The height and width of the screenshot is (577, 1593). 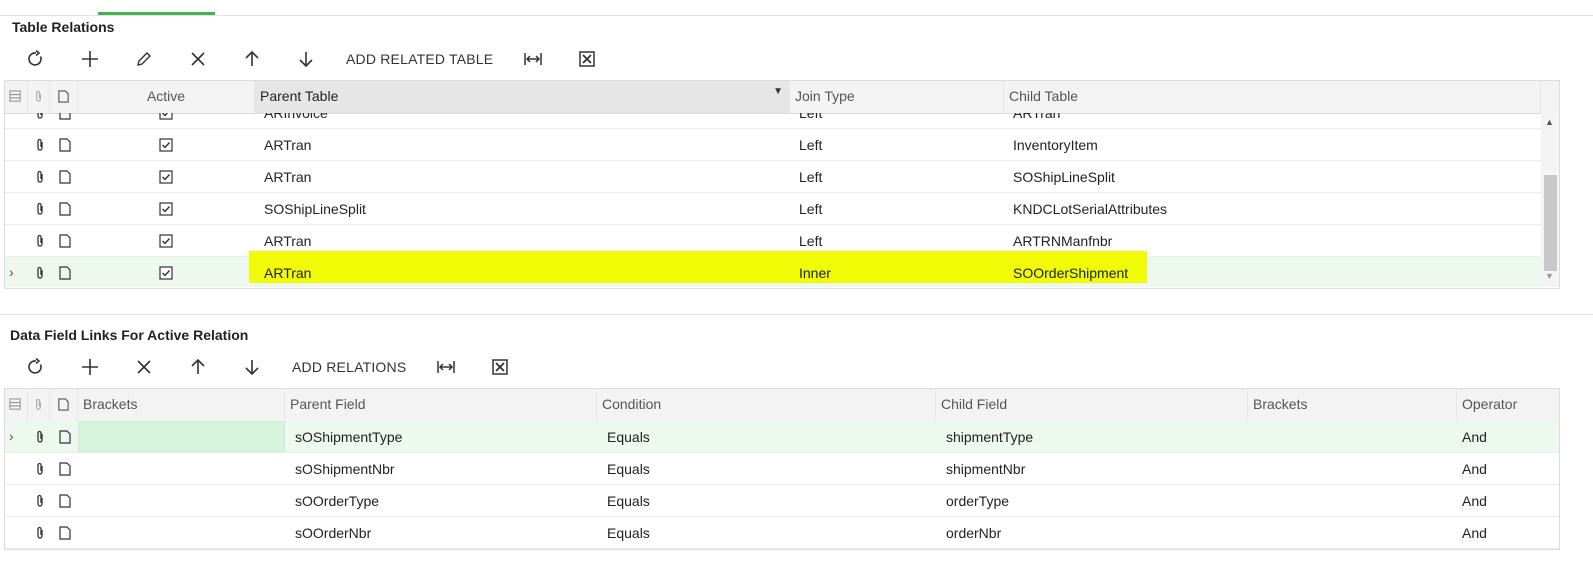 What do you see at coordinates (773, 121) in the screenshot?
I see `table-row: ARInvoice Left ARTran` at bounding box center [773, 121].